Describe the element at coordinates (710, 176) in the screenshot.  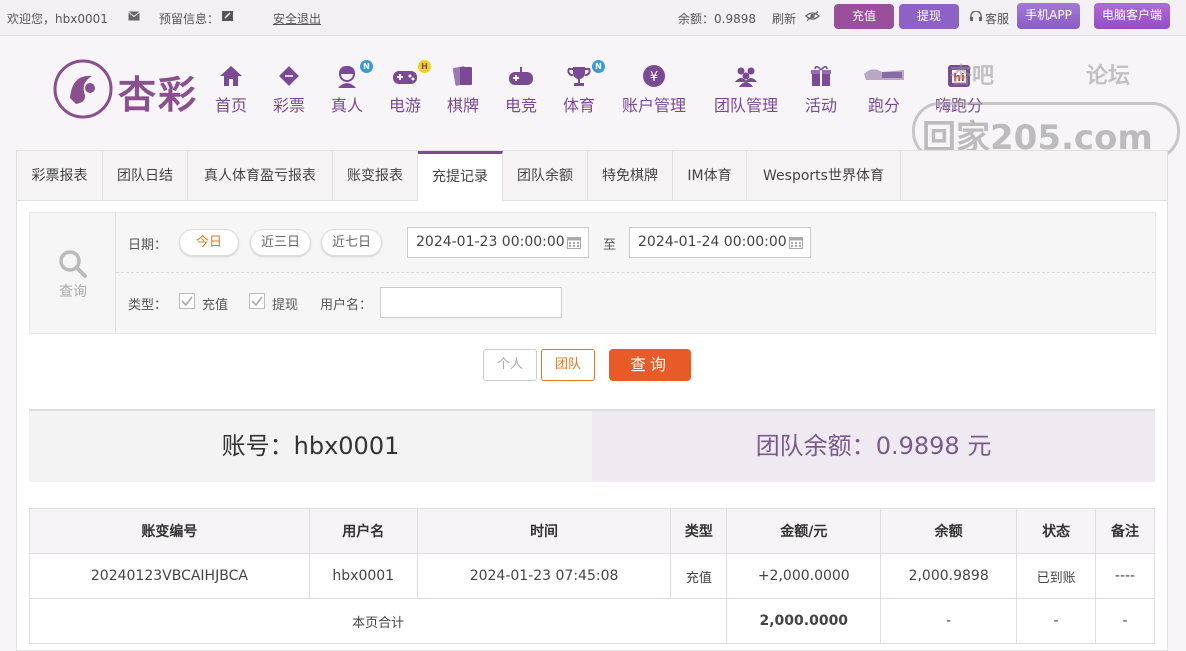
I see `tab-im-sports: IM体育` at that location.